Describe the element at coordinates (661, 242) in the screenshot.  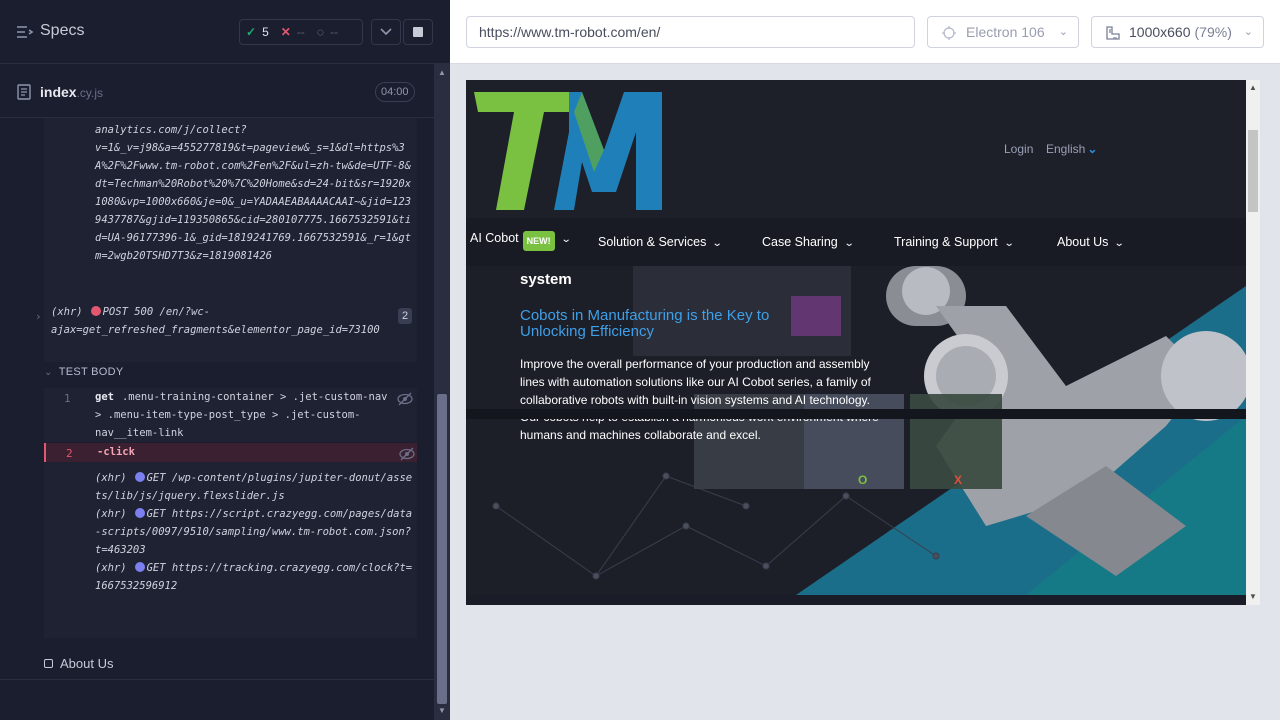
I see `nav-solution-services: Solution & Services ⌄` at that location.